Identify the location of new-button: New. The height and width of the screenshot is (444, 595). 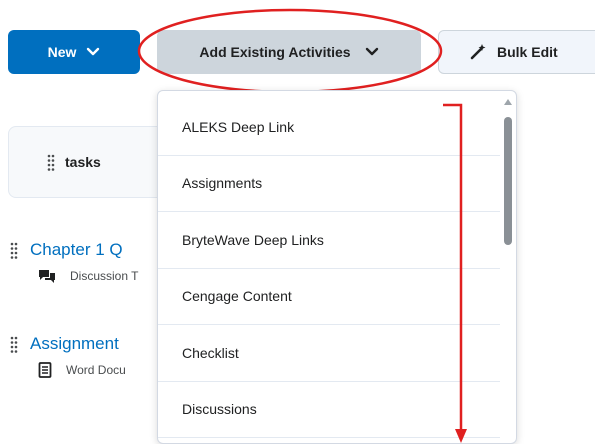
(74, 52).